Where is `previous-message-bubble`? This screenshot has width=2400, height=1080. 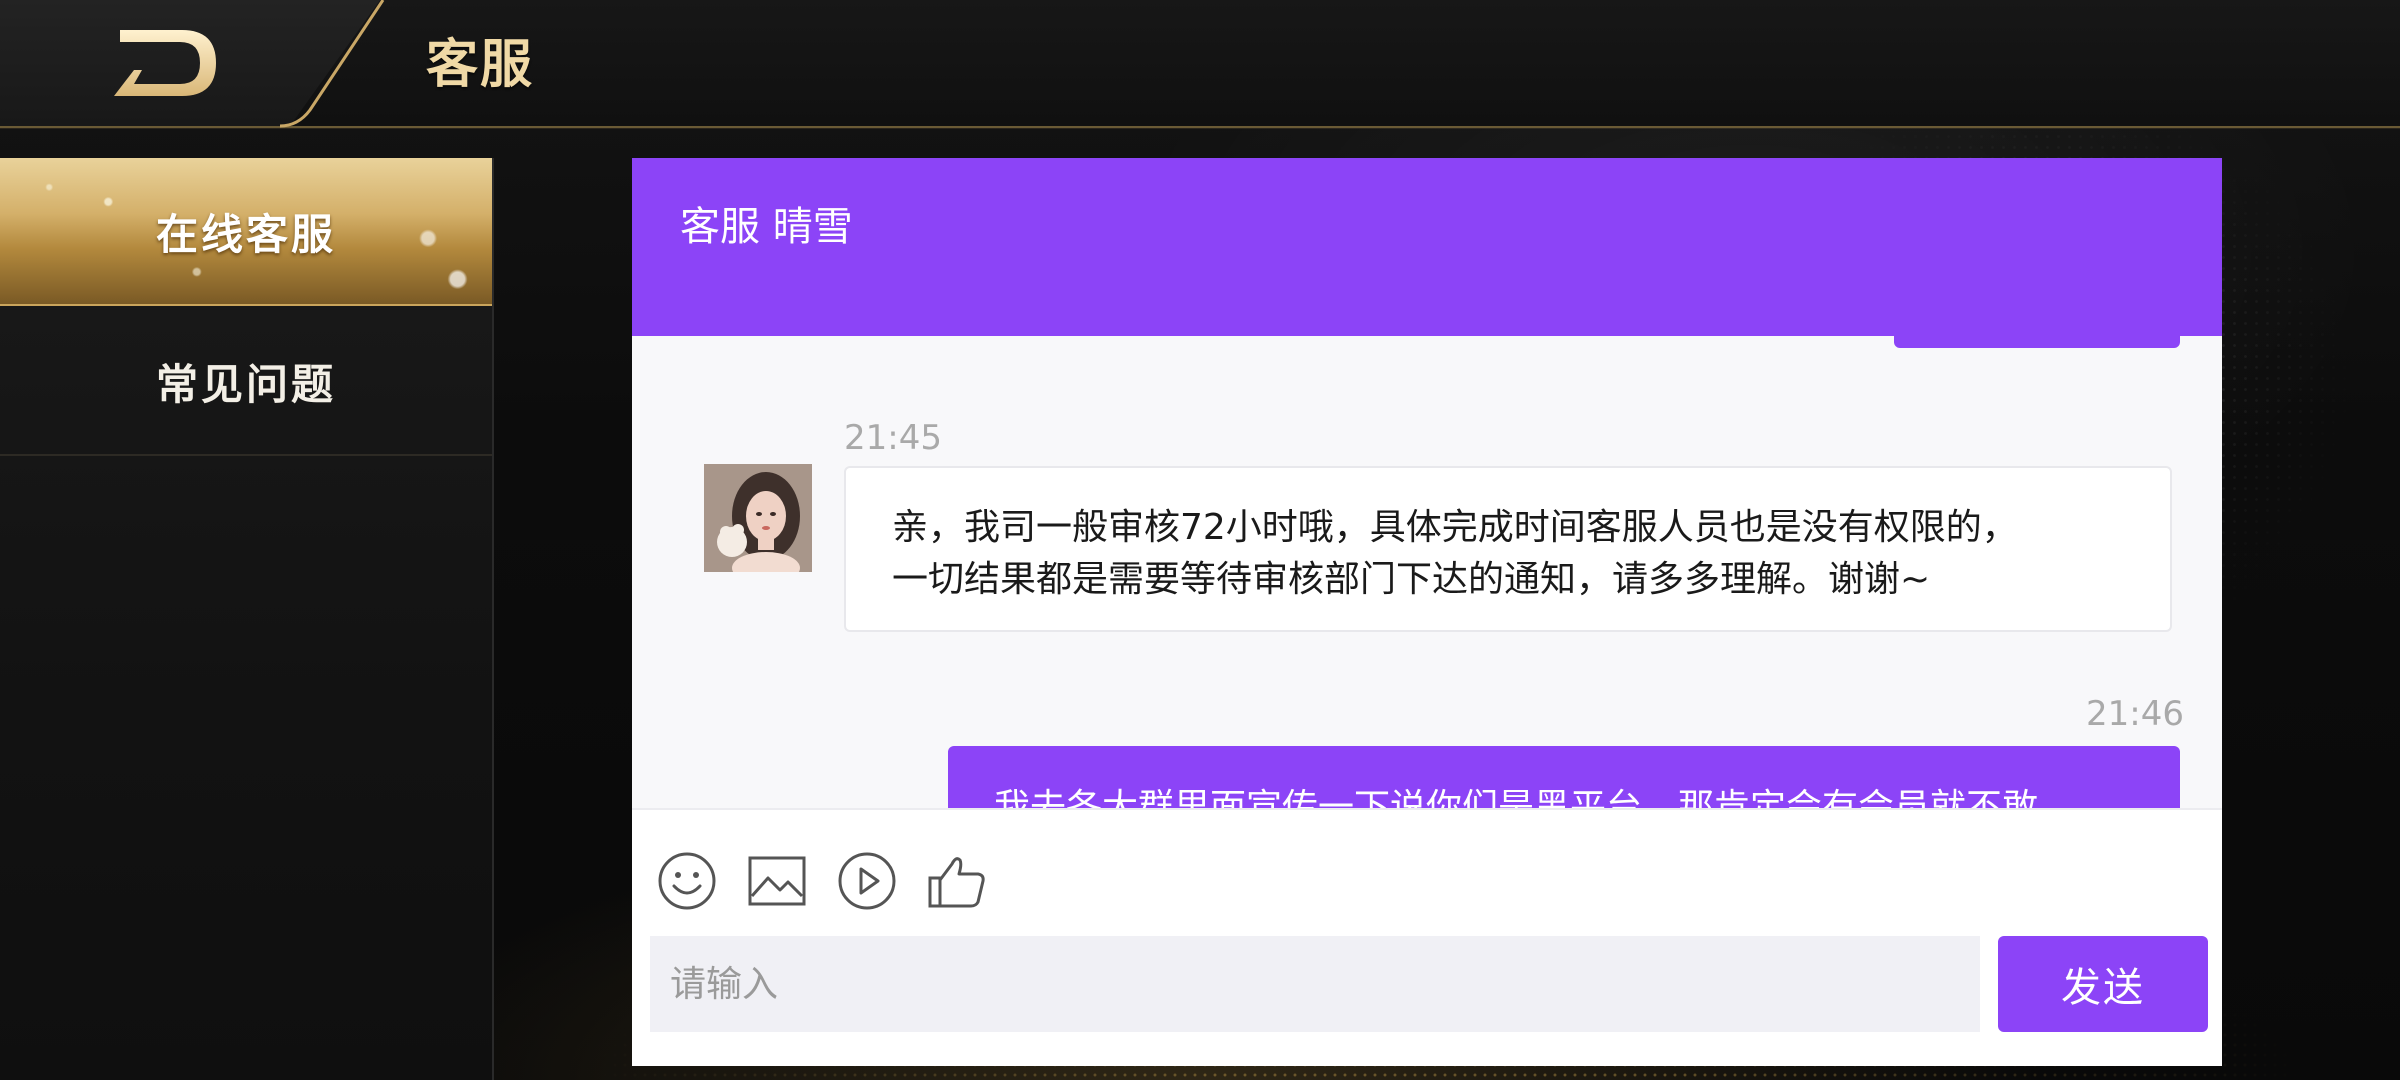 previous-message-bubble is located at coordinates (2037, 342).